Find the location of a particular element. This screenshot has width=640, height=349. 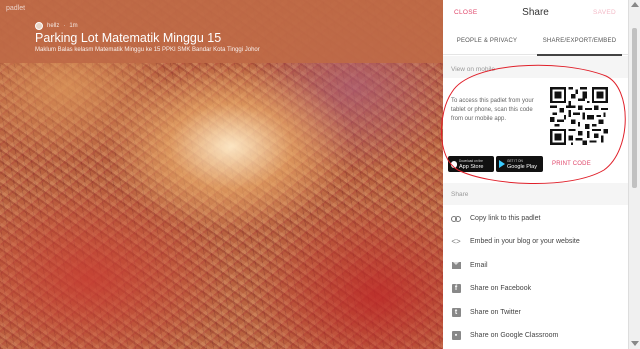

panel-scrollbar is located at coordinates (634, 174).